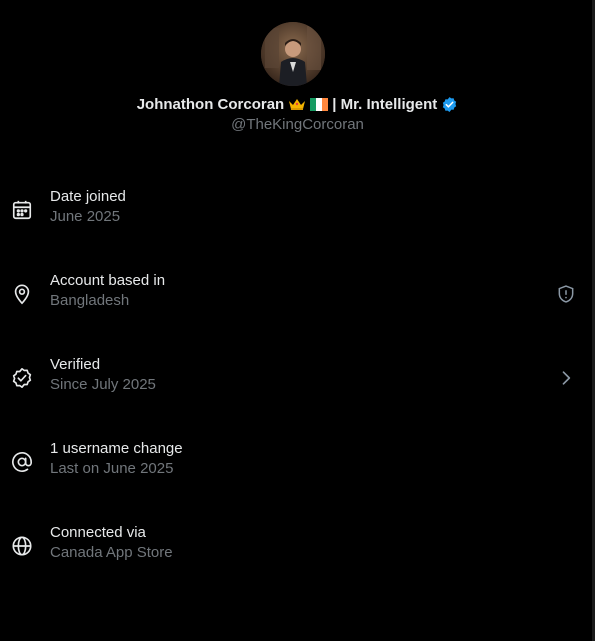  Describe the element at coordinates (111, 552) in the screenshot. I see `row-subtitle: Canada App Store` at that location.